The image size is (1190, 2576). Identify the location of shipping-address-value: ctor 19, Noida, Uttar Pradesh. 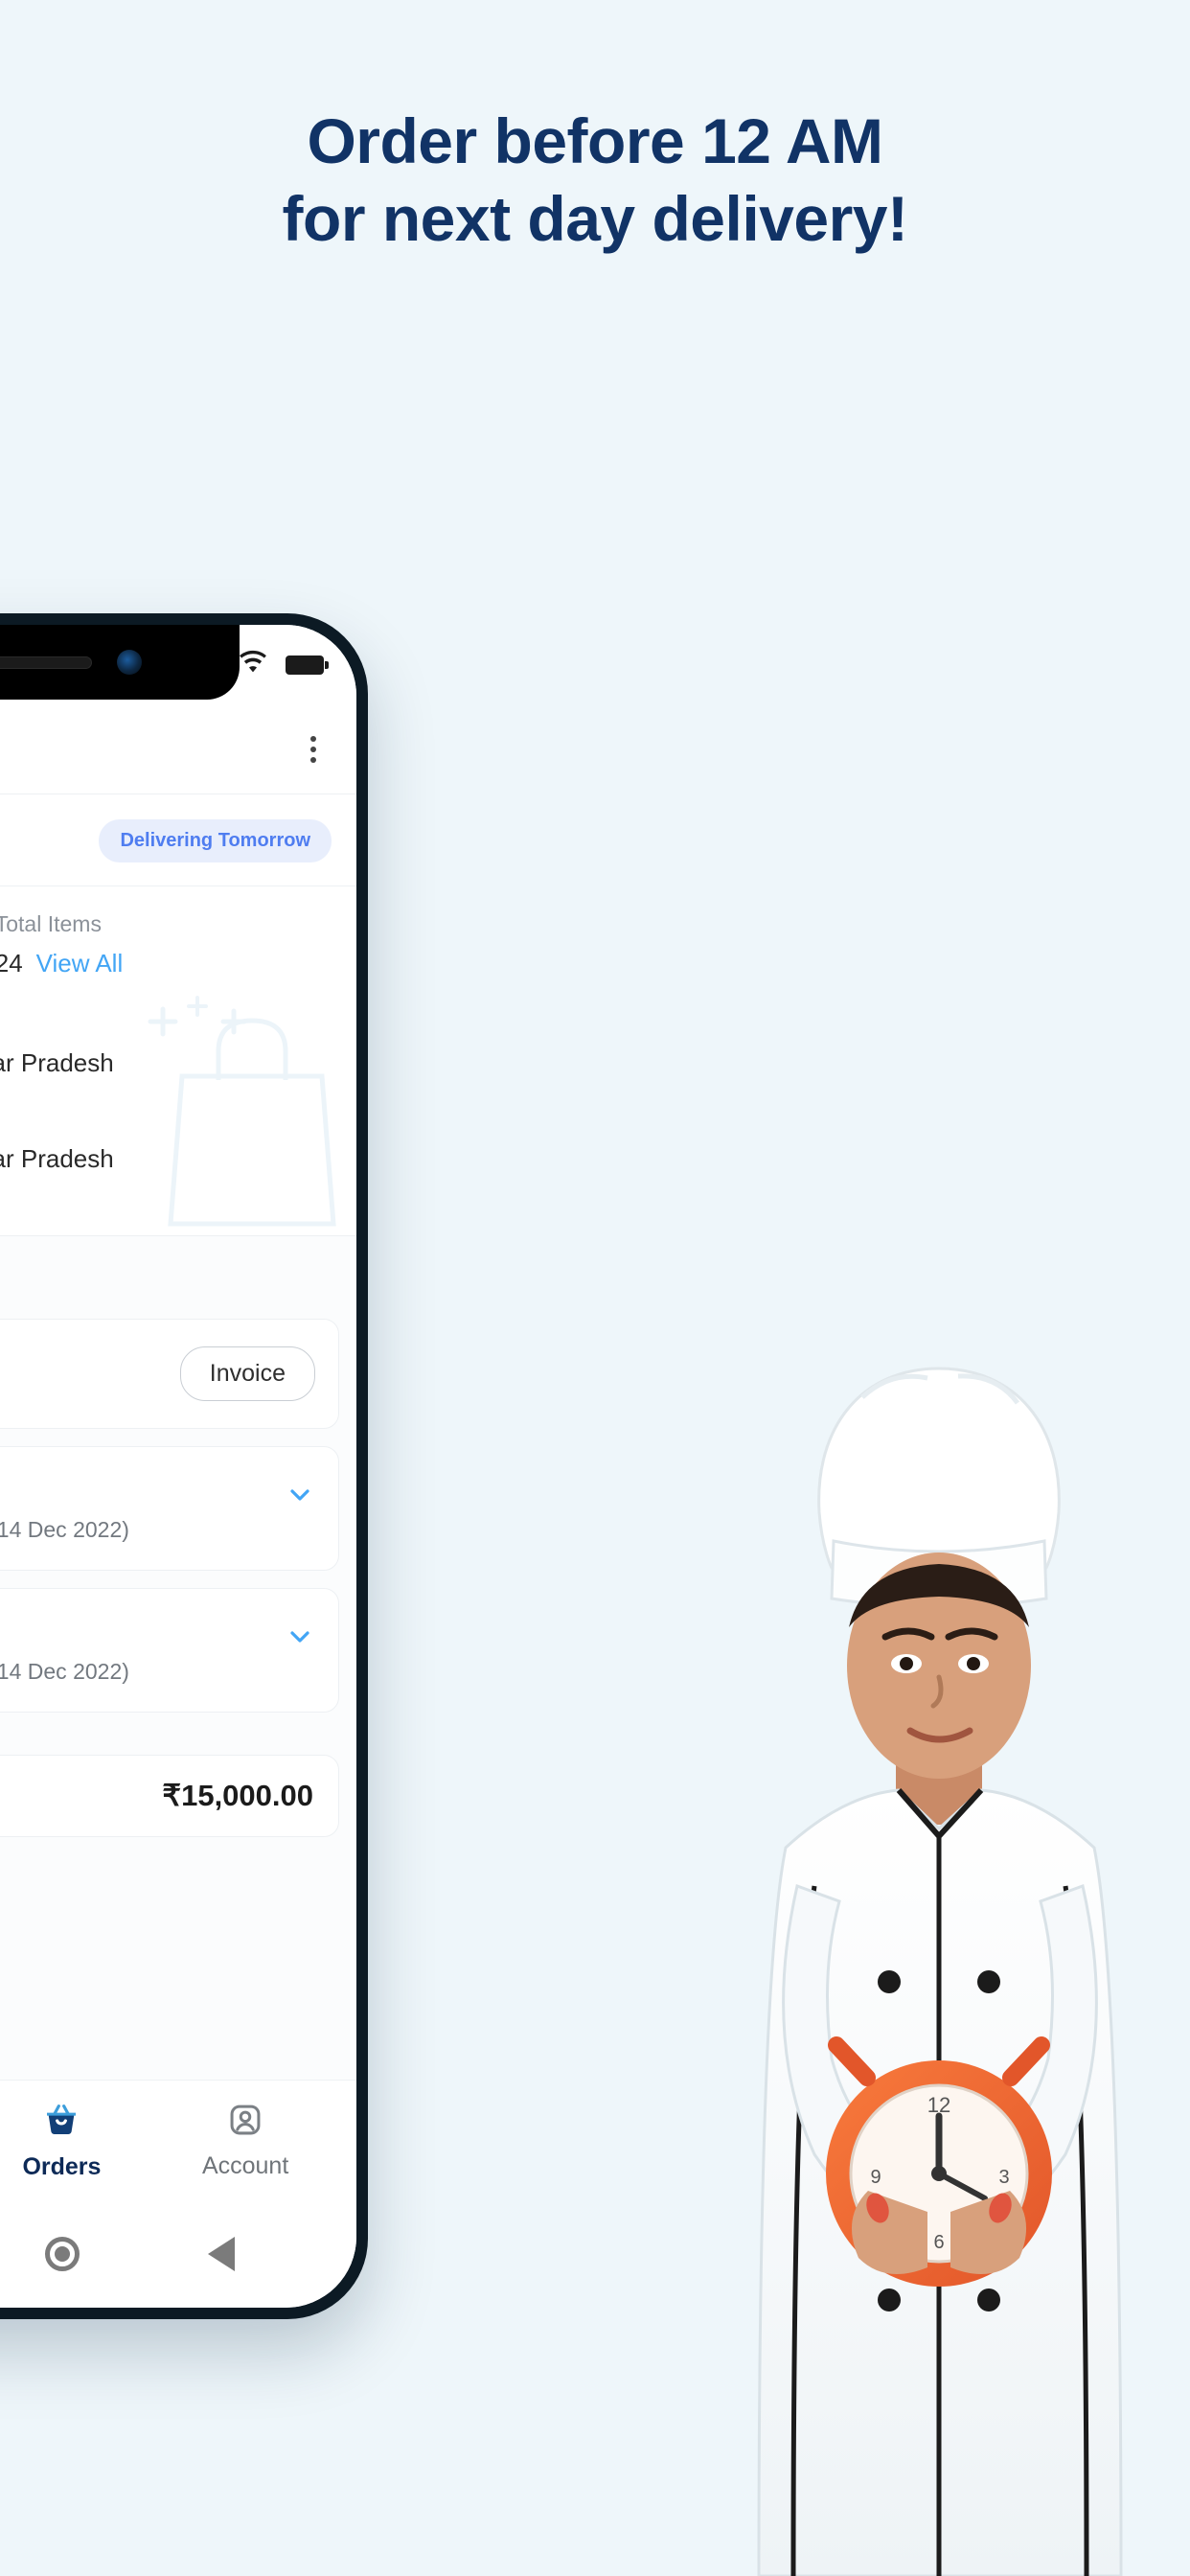
(57, 1062).